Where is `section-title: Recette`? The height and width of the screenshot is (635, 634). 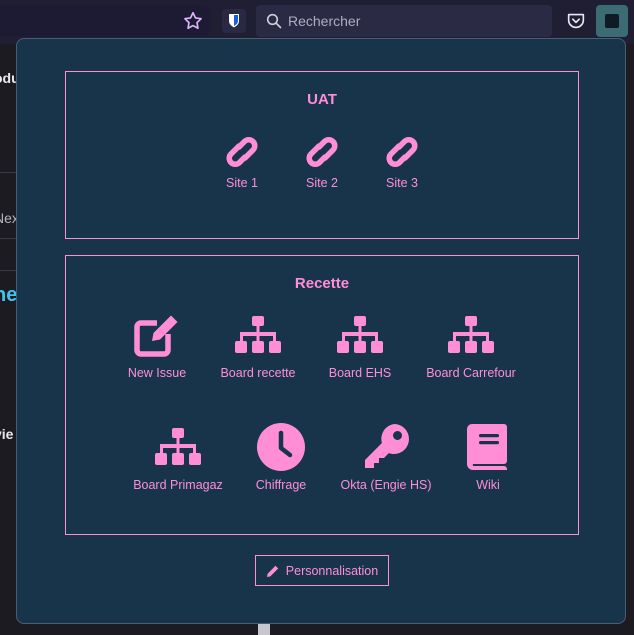 section-title: Recette is located at coordinates (322, 283).